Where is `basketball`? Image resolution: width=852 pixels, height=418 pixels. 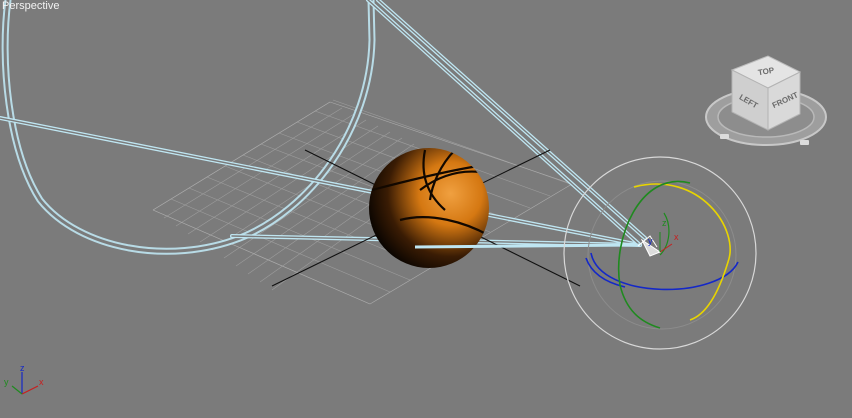
basketball is located at coordinates (429, 208).